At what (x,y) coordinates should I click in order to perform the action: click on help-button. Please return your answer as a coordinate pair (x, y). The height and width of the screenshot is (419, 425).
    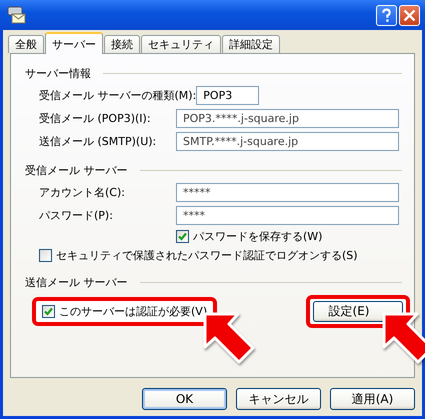
    Looking at the image, I should click on (386, 15).